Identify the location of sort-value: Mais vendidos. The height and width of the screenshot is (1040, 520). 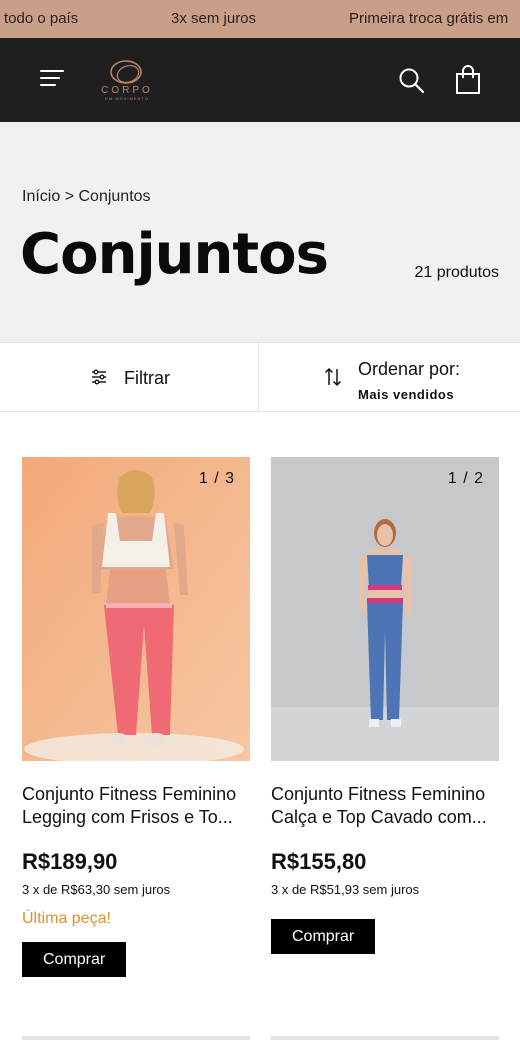
(406, 394).